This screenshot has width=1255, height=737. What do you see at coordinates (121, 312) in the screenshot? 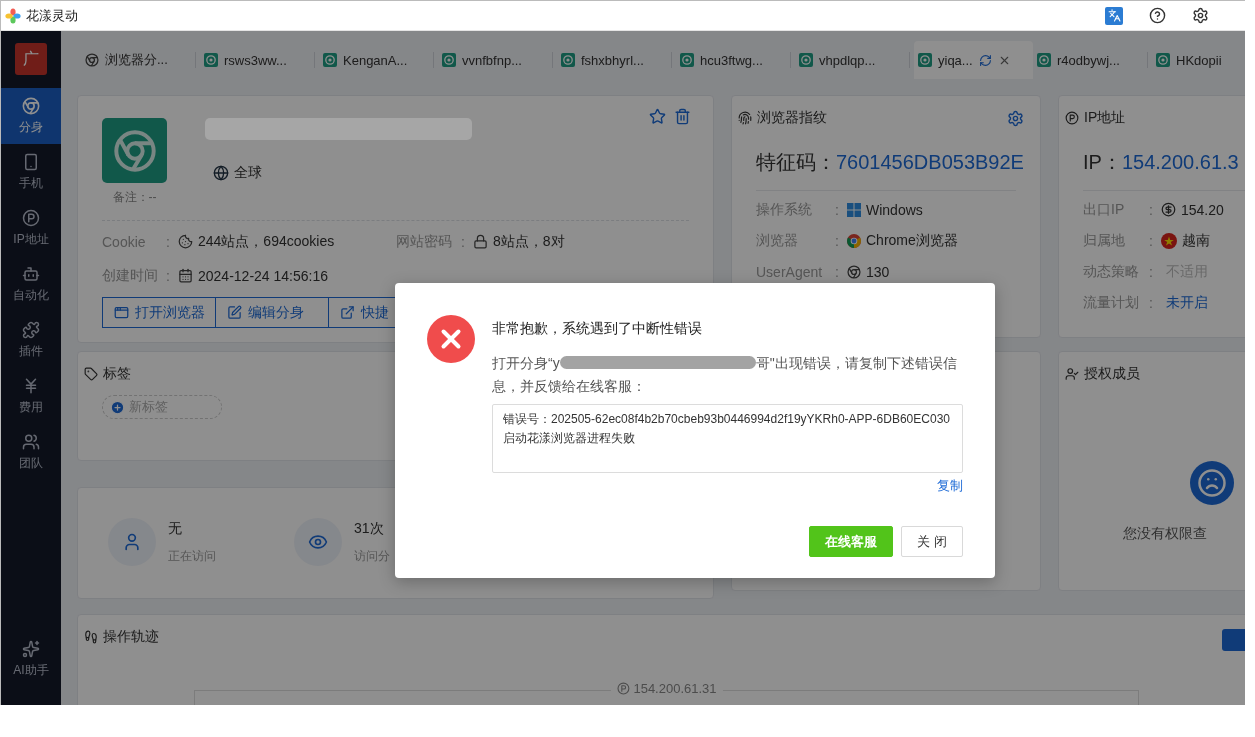
I see `window-icon` at bounding box center [121, 312].